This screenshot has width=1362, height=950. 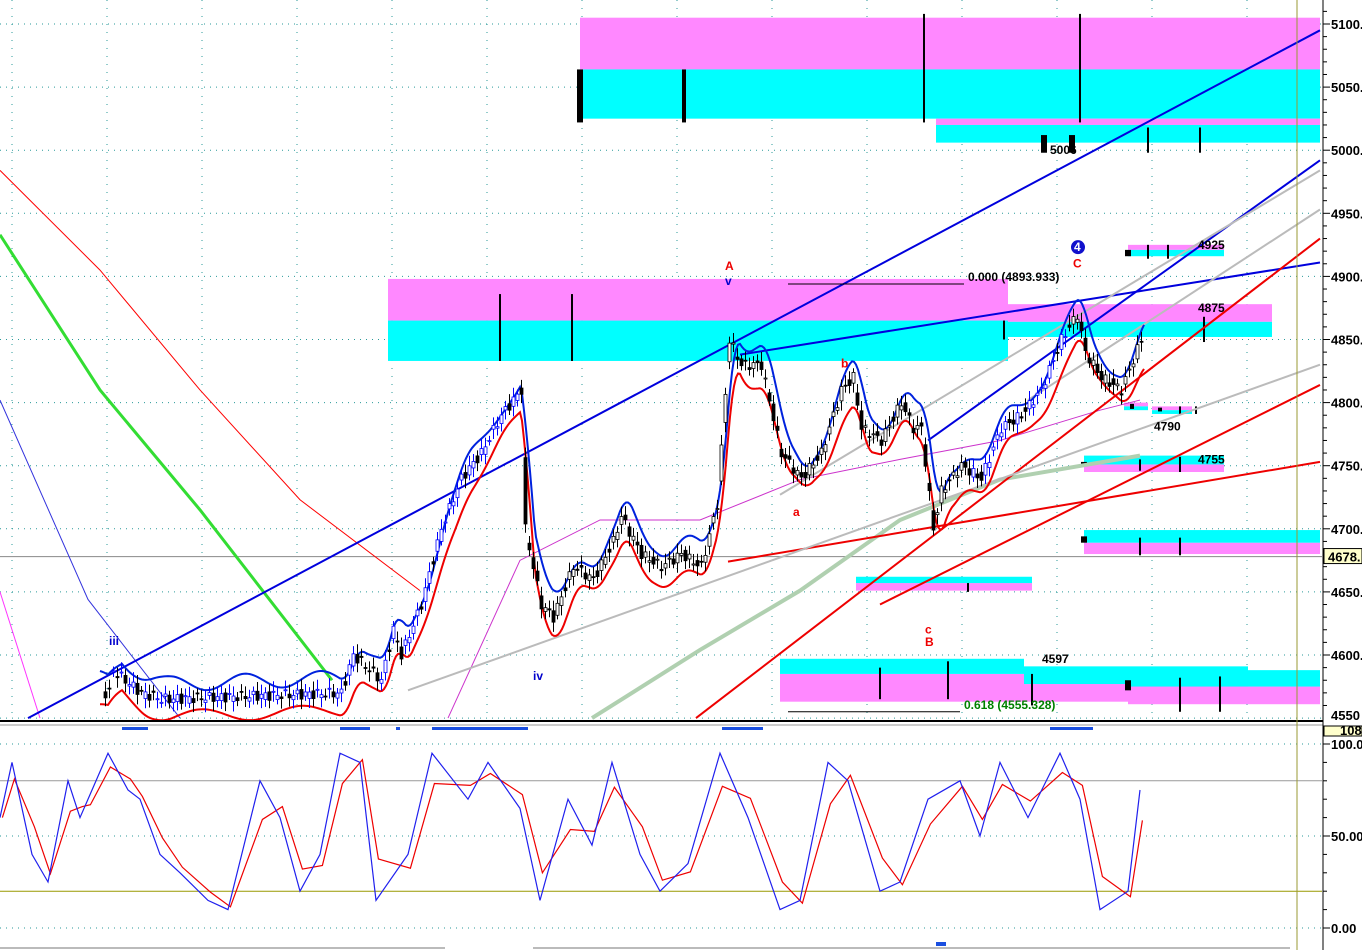 What do you see at coordinates (1063, 150) in the screenshot?
I see `level-label: 5006` at bounding box center [1063, 150].